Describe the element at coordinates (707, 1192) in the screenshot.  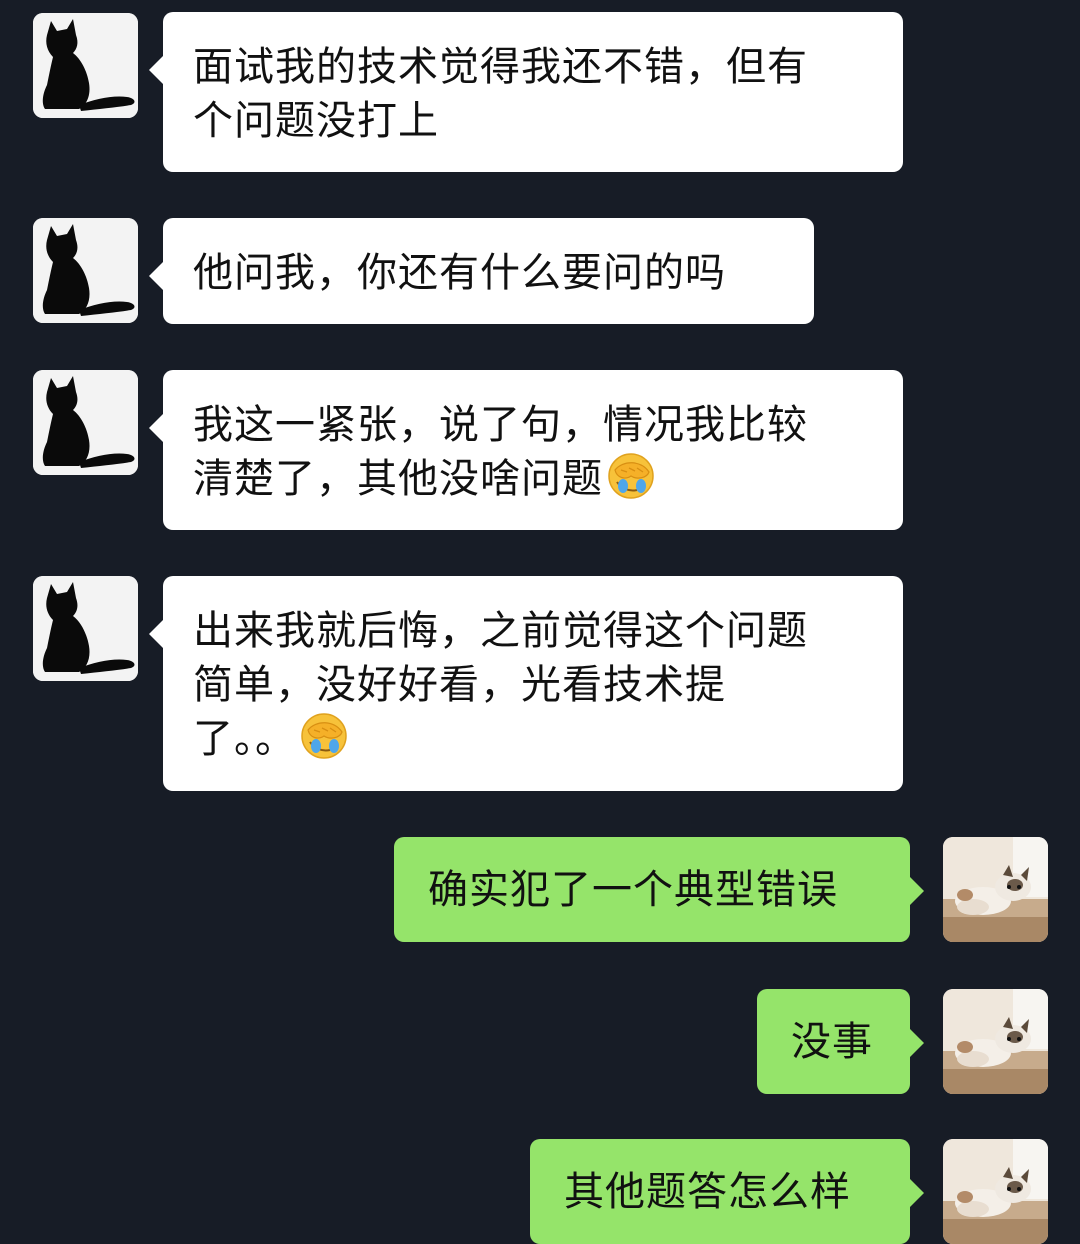
I see `message-text-line: 其他题答怎么样` at that location.